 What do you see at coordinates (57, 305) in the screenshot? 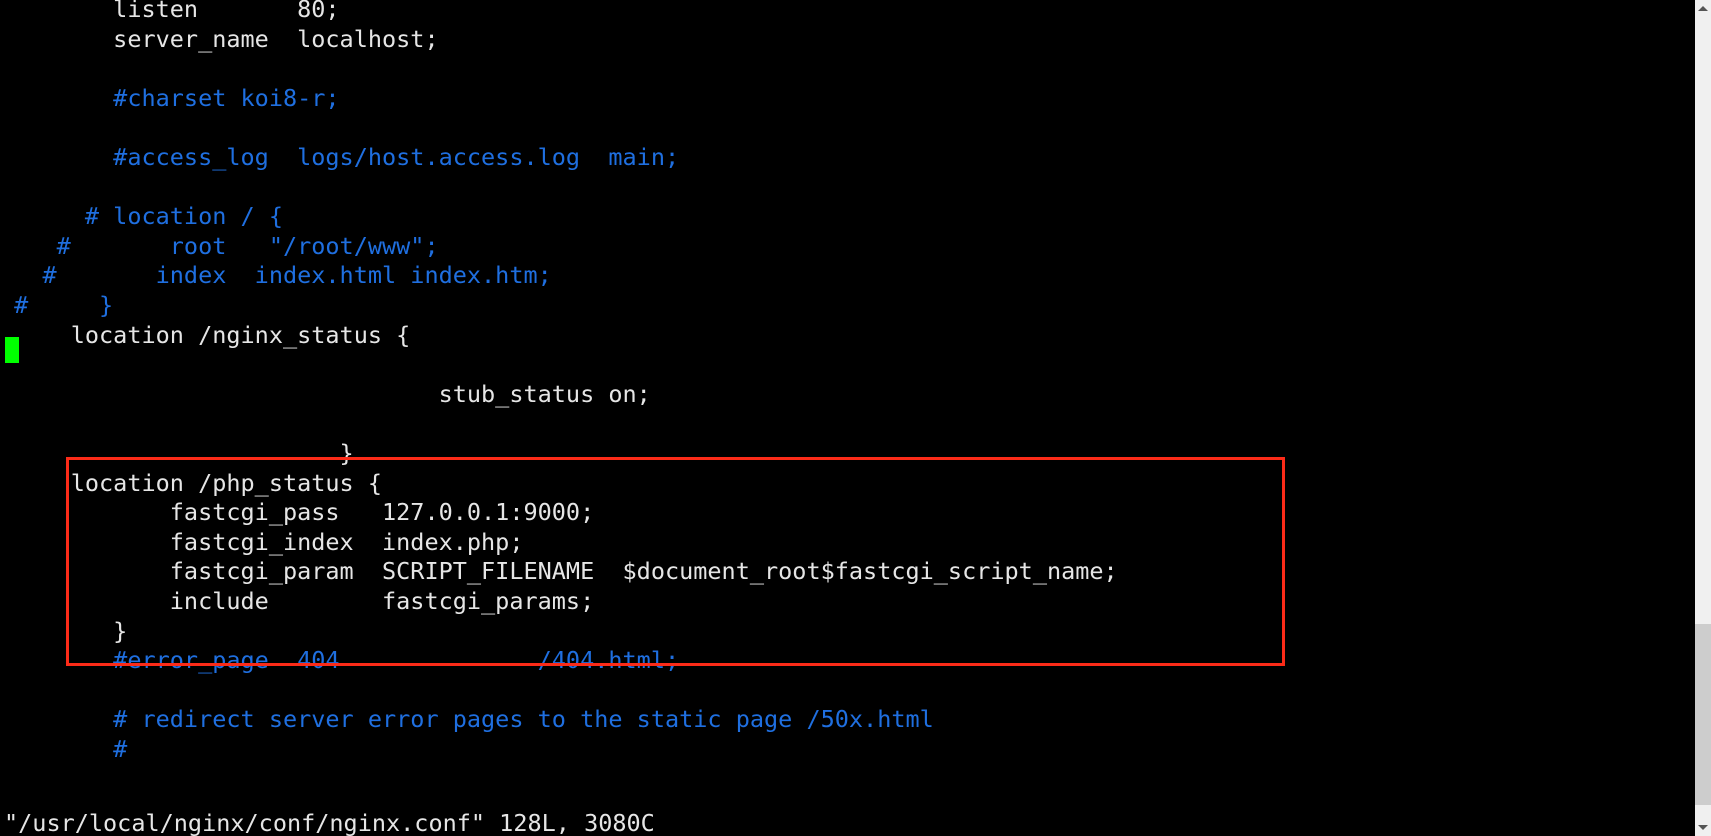
I see `code-line: # }` at bounding box center [57, 305].